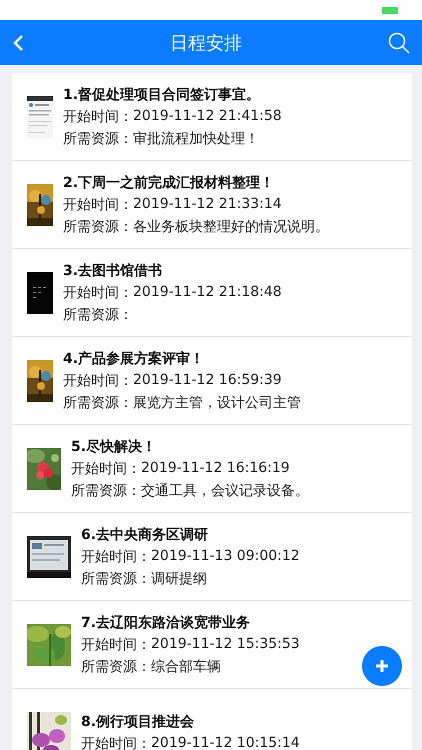  I want to click on battery-icon, so click(390, 10).